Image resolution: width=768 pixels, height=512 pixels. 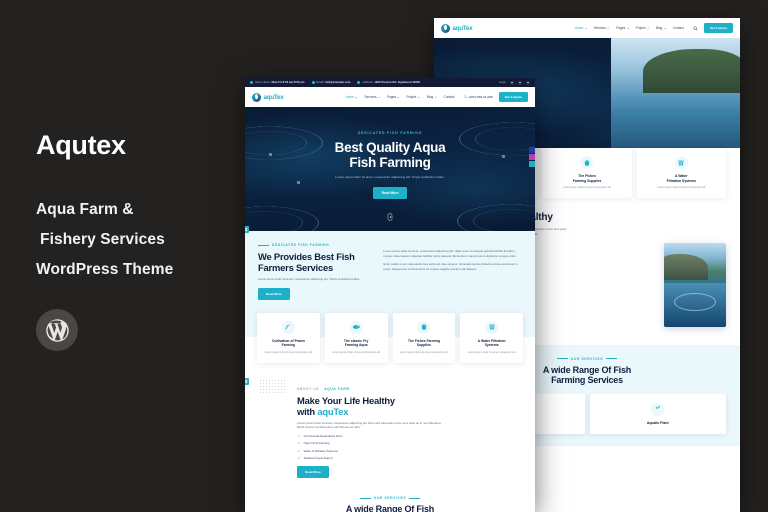 I want to click on brand-name: aquTex, so click(x=273, y=97).